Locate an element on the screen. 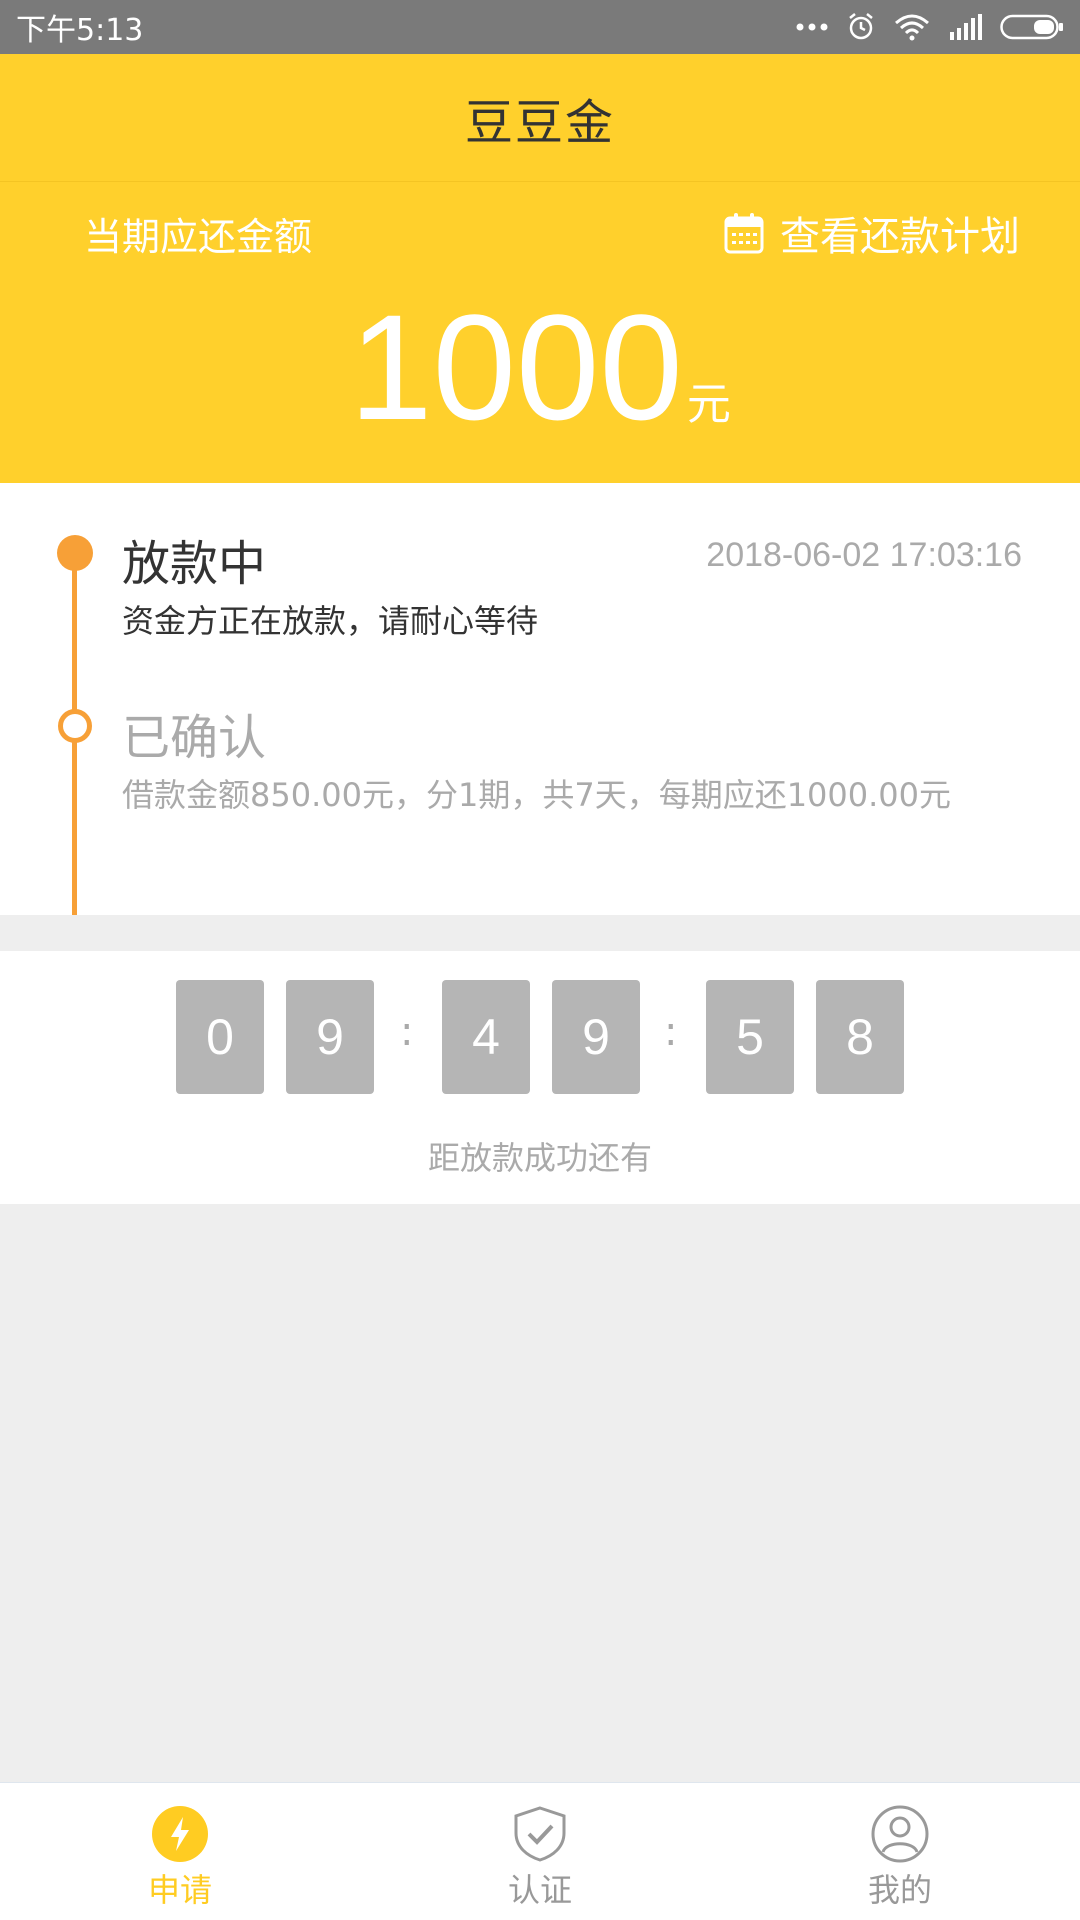 The width and height of the screenshot is (1080, 1920). due-amount-unit: 元 is located at coordinates (708, 404).